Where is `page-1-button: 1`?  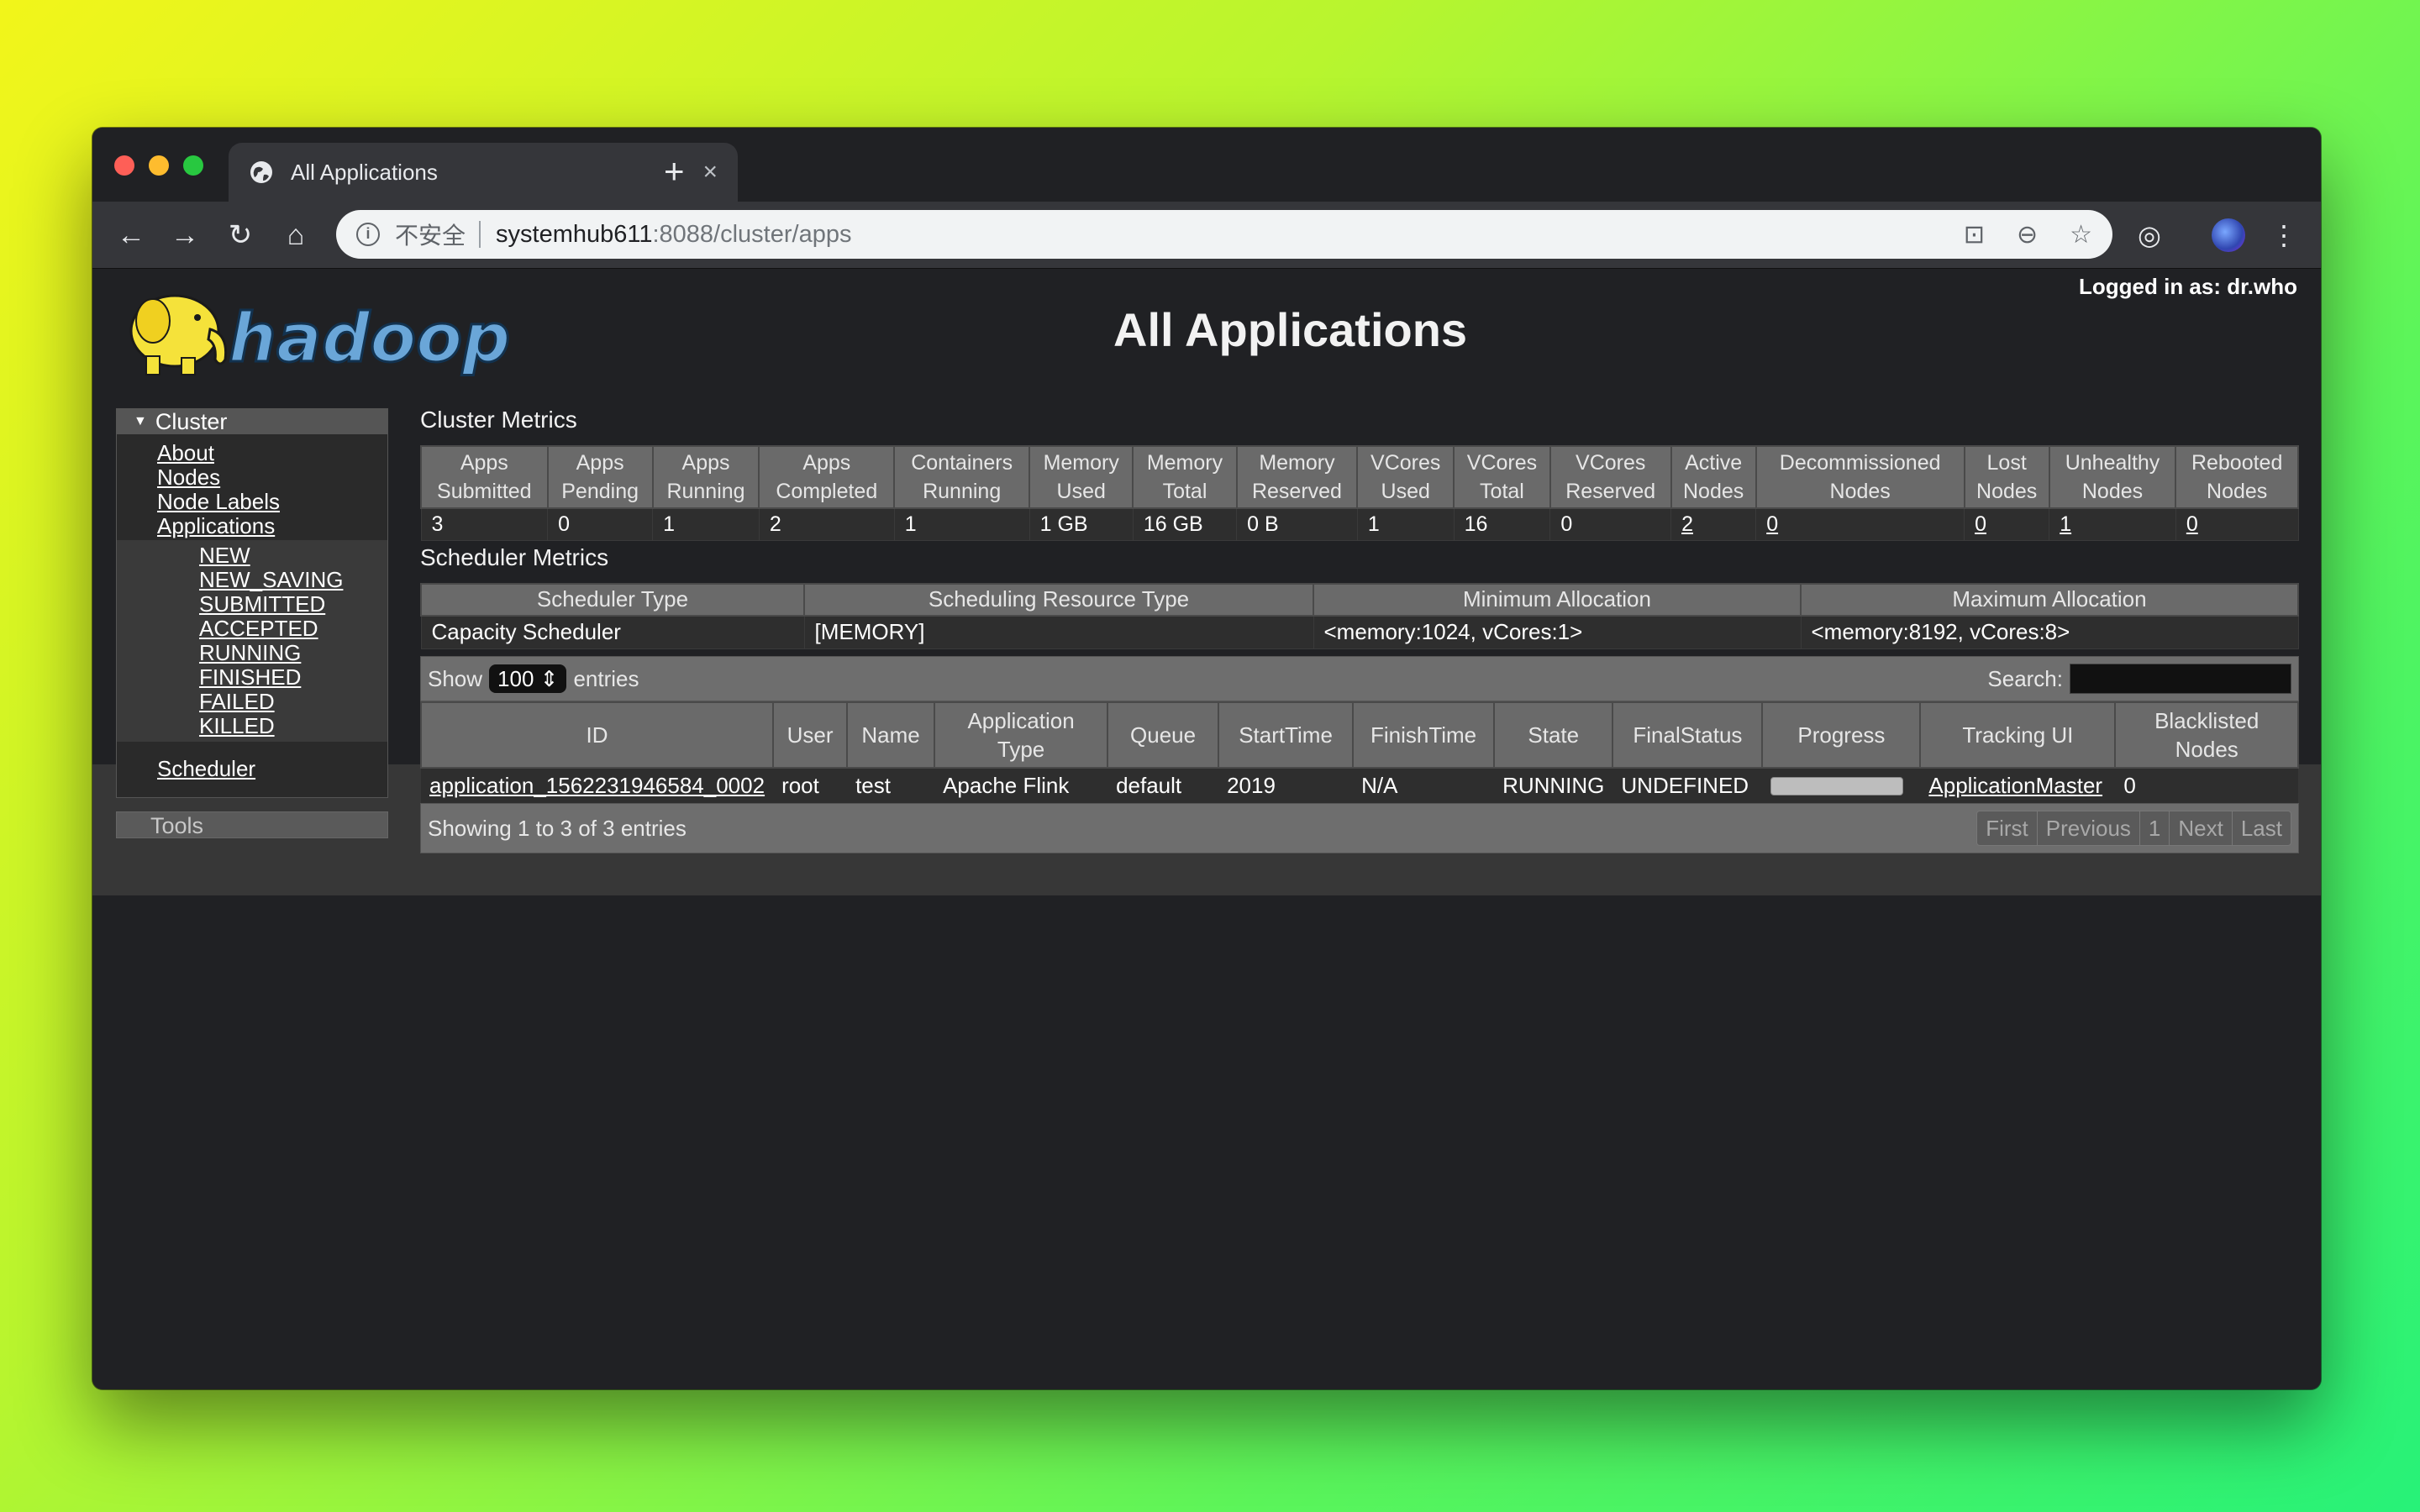
page-1-button: 1 is located at coordinates (2155, 828).